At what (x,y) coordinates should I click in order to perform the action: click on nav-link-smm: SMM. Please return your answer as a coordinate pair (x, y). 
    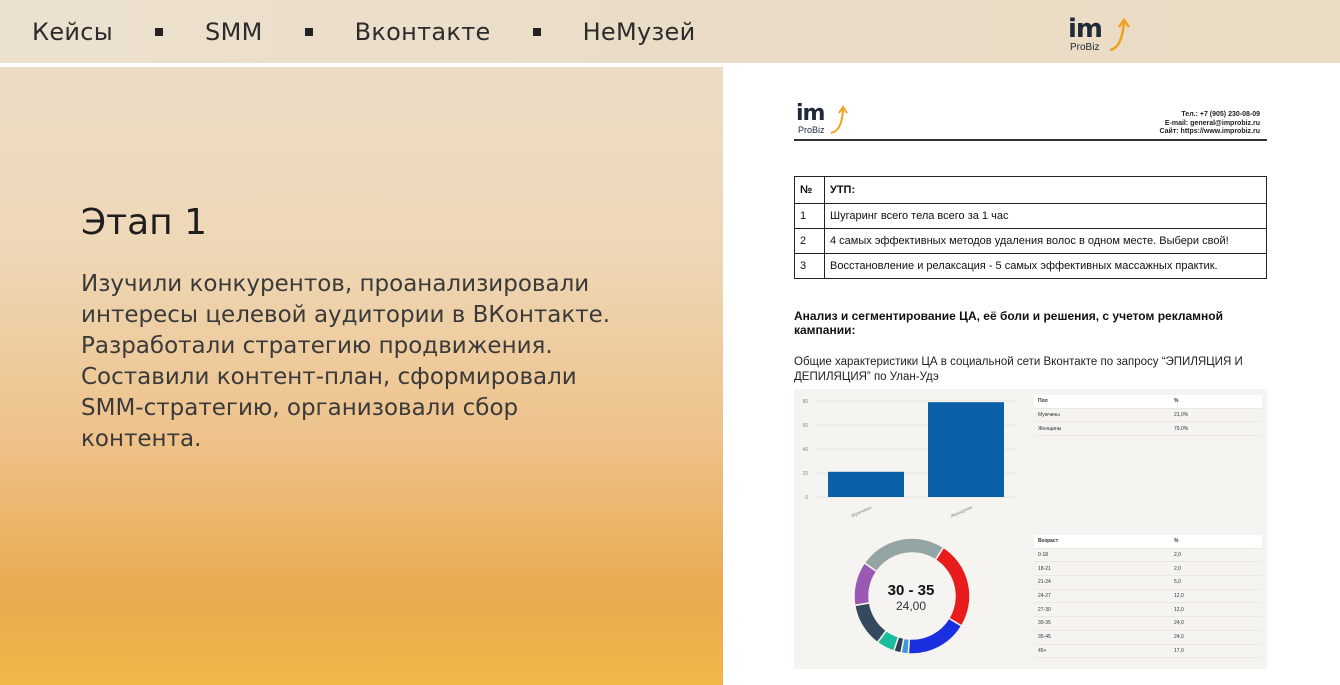
    Looking at the image, I should click on (234, 32).